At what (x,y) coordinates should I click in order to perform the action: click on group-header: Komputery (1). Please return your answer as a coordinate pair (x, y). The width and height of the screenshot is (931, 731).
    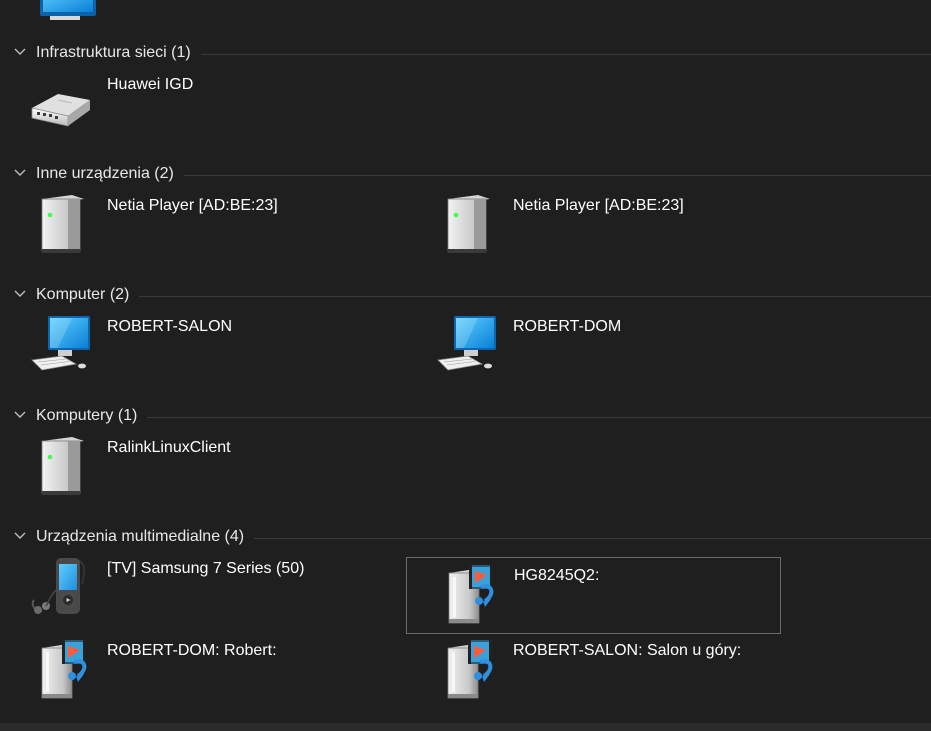
    Looking at the image, I should click on (465, 417).